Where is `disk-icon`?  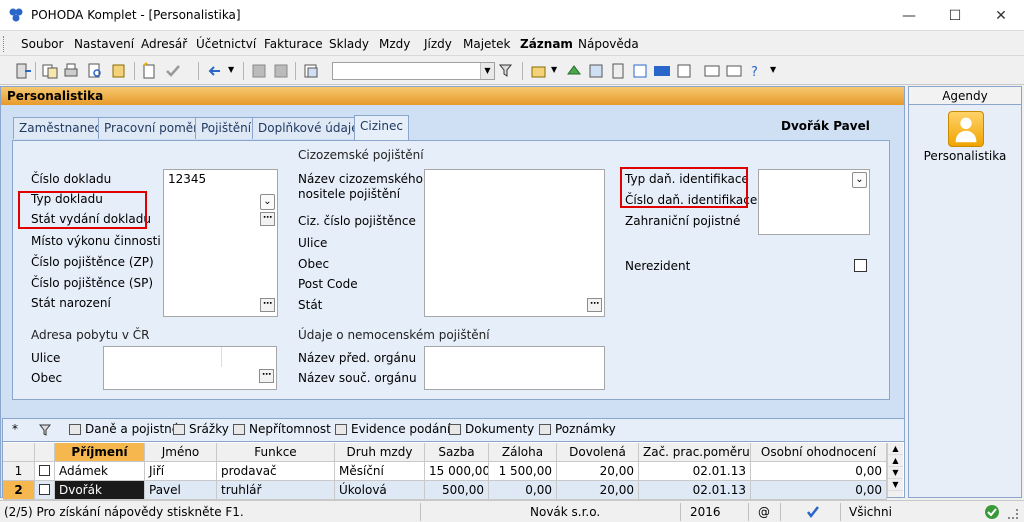 disk-icon is located at coordinates (281, 71).